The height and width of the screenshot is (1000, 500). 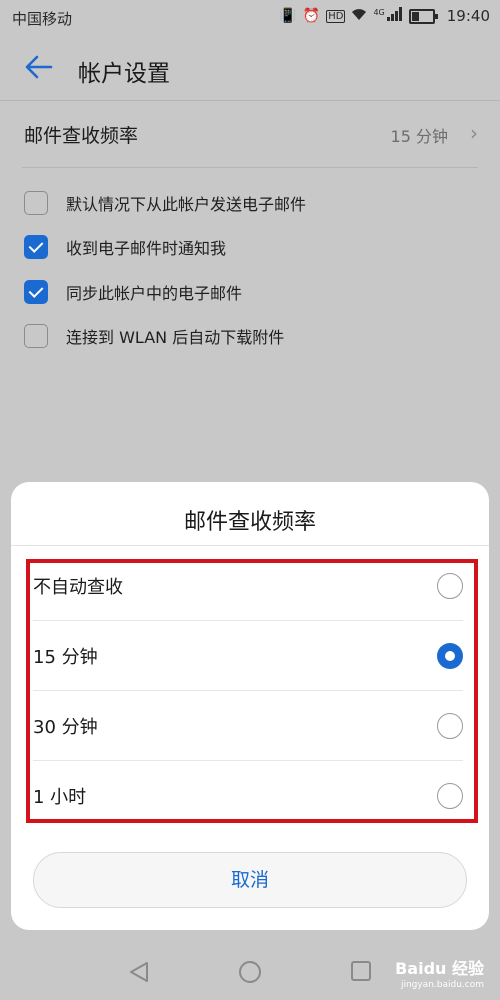 I want to click on option-default-send: 默认情况下从此帐户发送电子邮件, so click(x=165, y=203).